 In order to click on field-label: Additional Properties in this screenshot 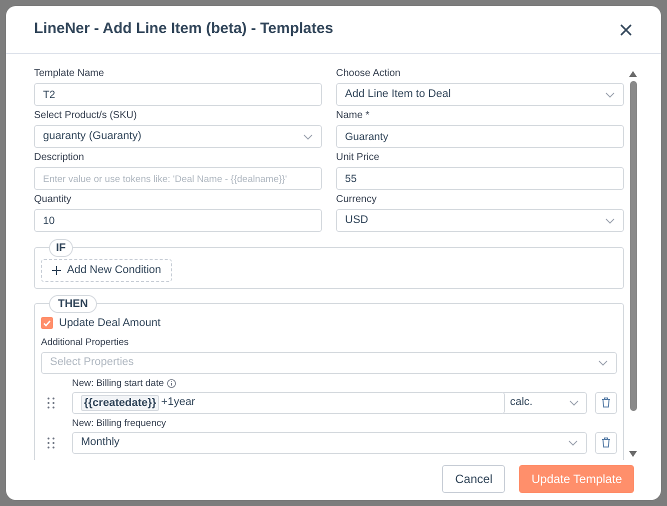, I will do `click(85, 342)`.